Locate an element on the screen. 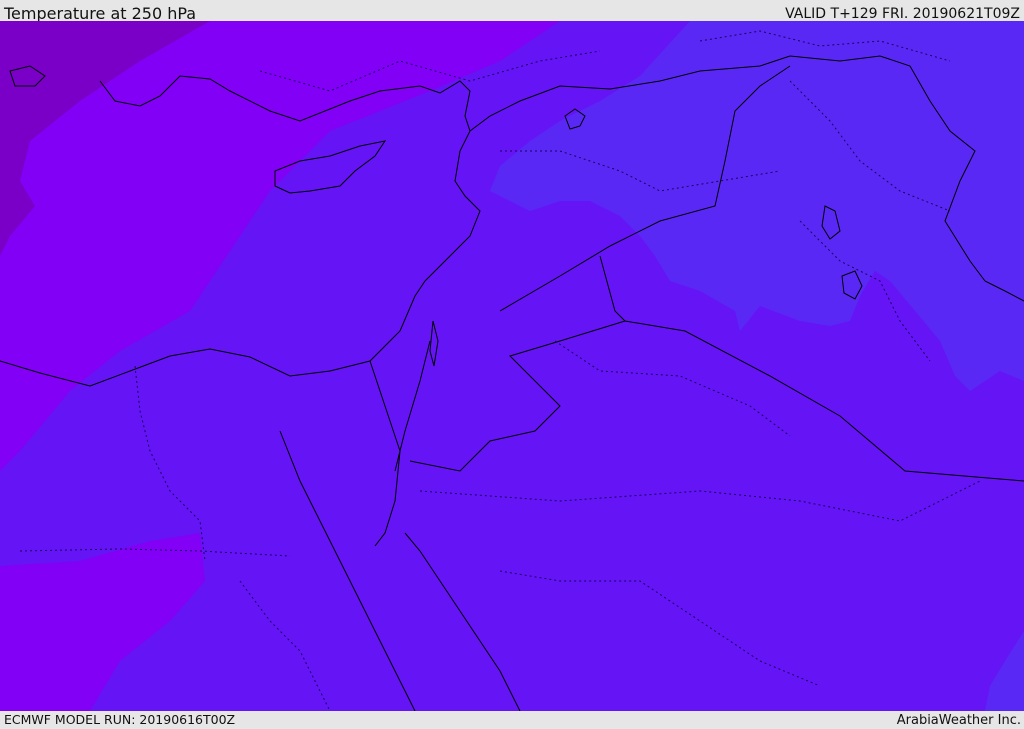  brand-label: ArabiaWeather Inc. is located at coordinates (958, 720).